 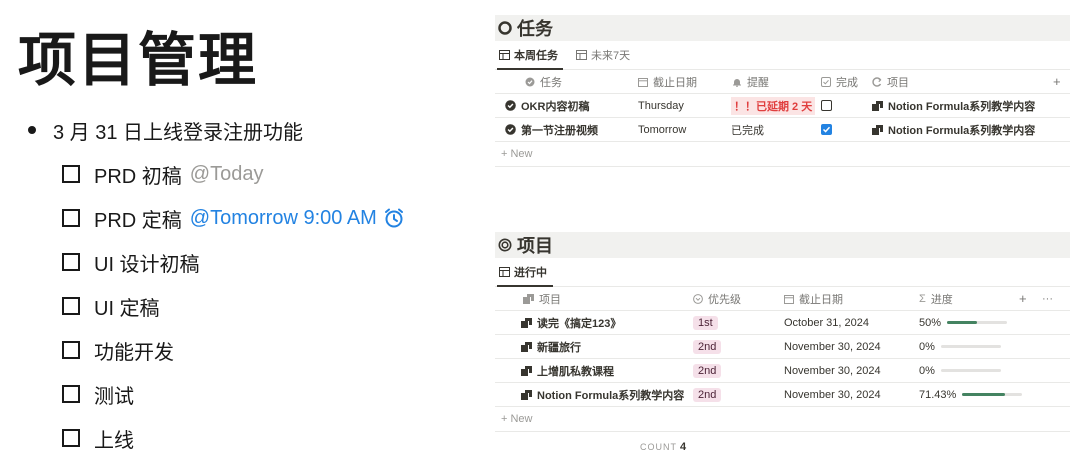 What do you see at coordinates (571, 323) in the screenshot?
I see `project-title-cell: 读完《搞定123》` at bounding box center [571, 323].